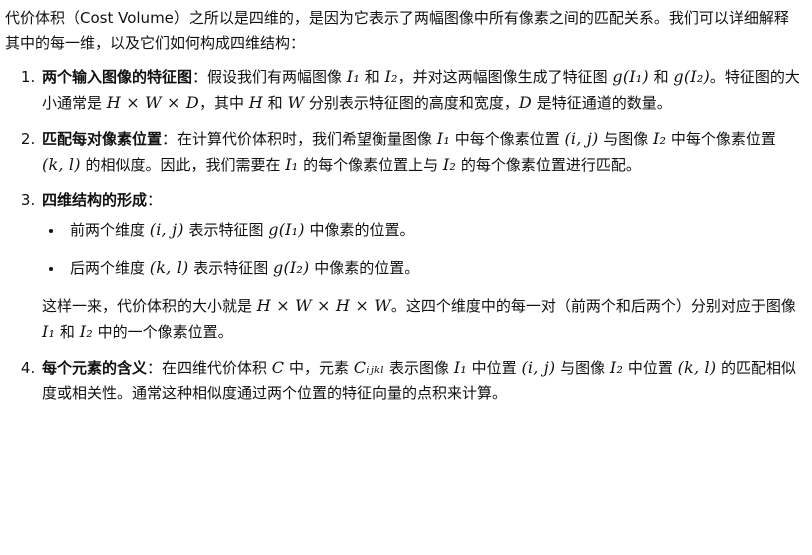 This screenshot has width=812, height=555. Describe the element at coordinates (110, 268) in the screenshot. I see `text-run: 后两个维度` at that location.